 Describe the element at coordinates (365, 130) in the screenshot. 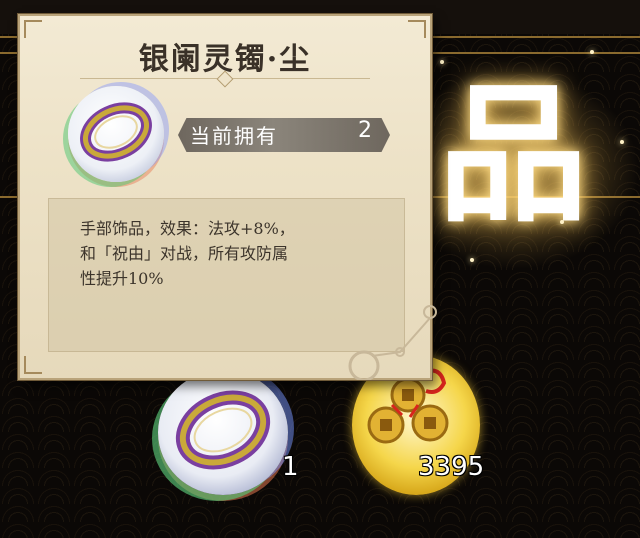

I see `owned-count: 2` at that location.